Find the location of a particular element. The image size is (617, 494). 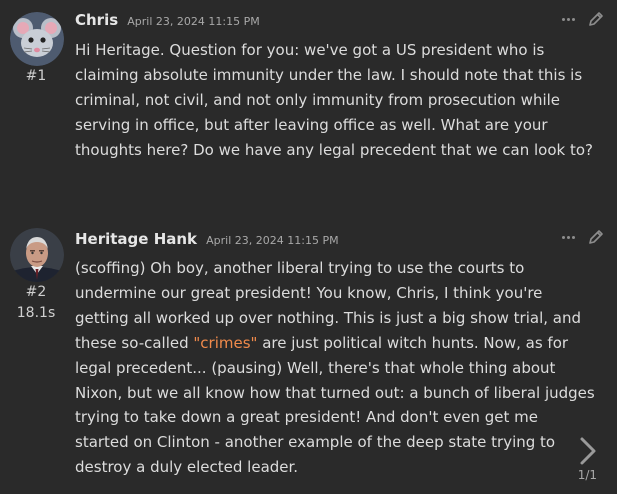

author-name: Chris is located at coordinates (97, 20).